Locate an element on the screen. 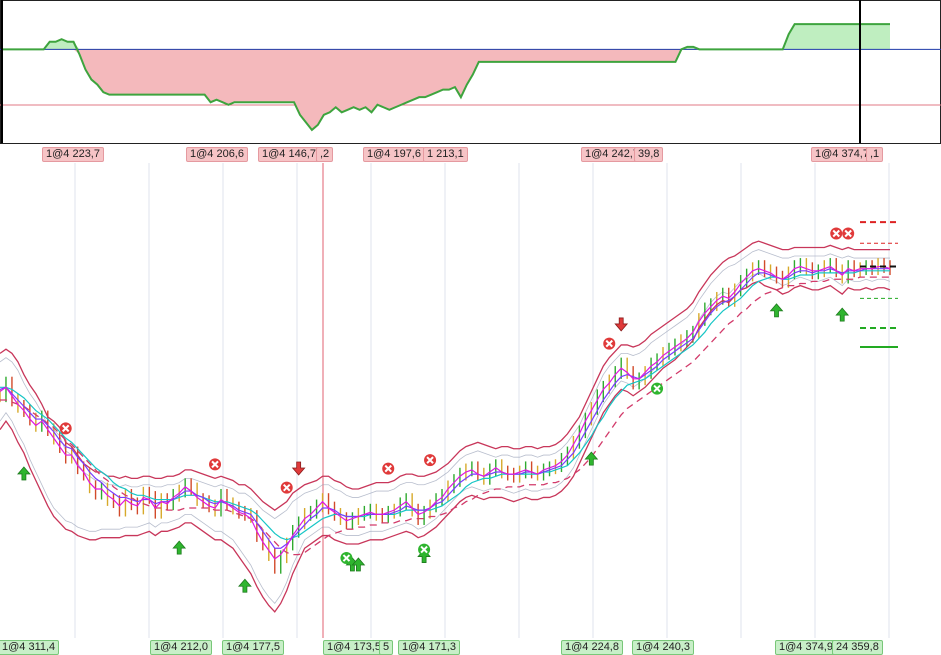  trade-label: 24 359,8 is located at coordinates (857, 647).